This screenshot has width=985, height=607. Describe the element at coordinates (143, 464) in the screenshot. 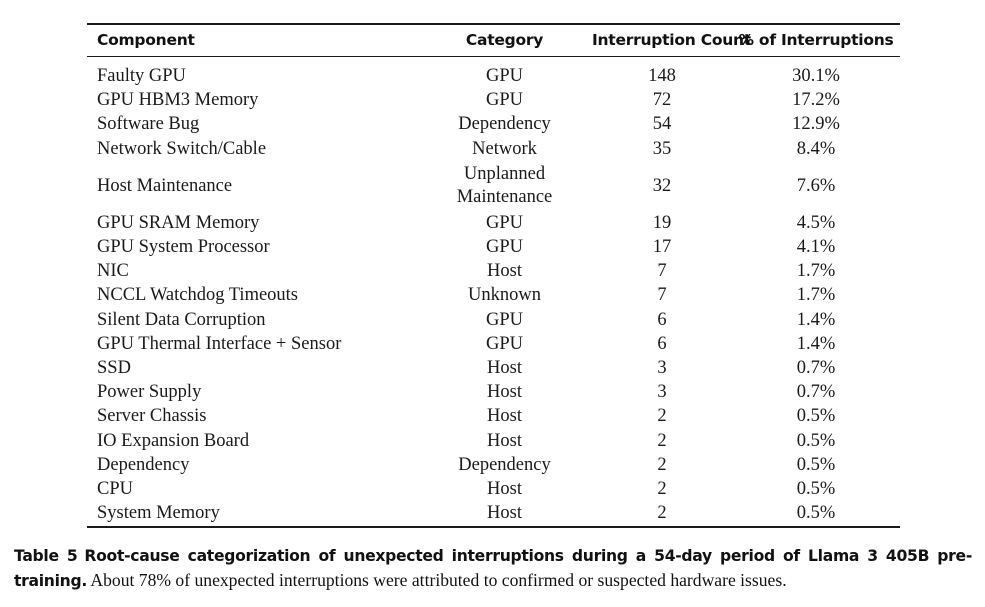

I see `cell-component: Dependency` at that location.